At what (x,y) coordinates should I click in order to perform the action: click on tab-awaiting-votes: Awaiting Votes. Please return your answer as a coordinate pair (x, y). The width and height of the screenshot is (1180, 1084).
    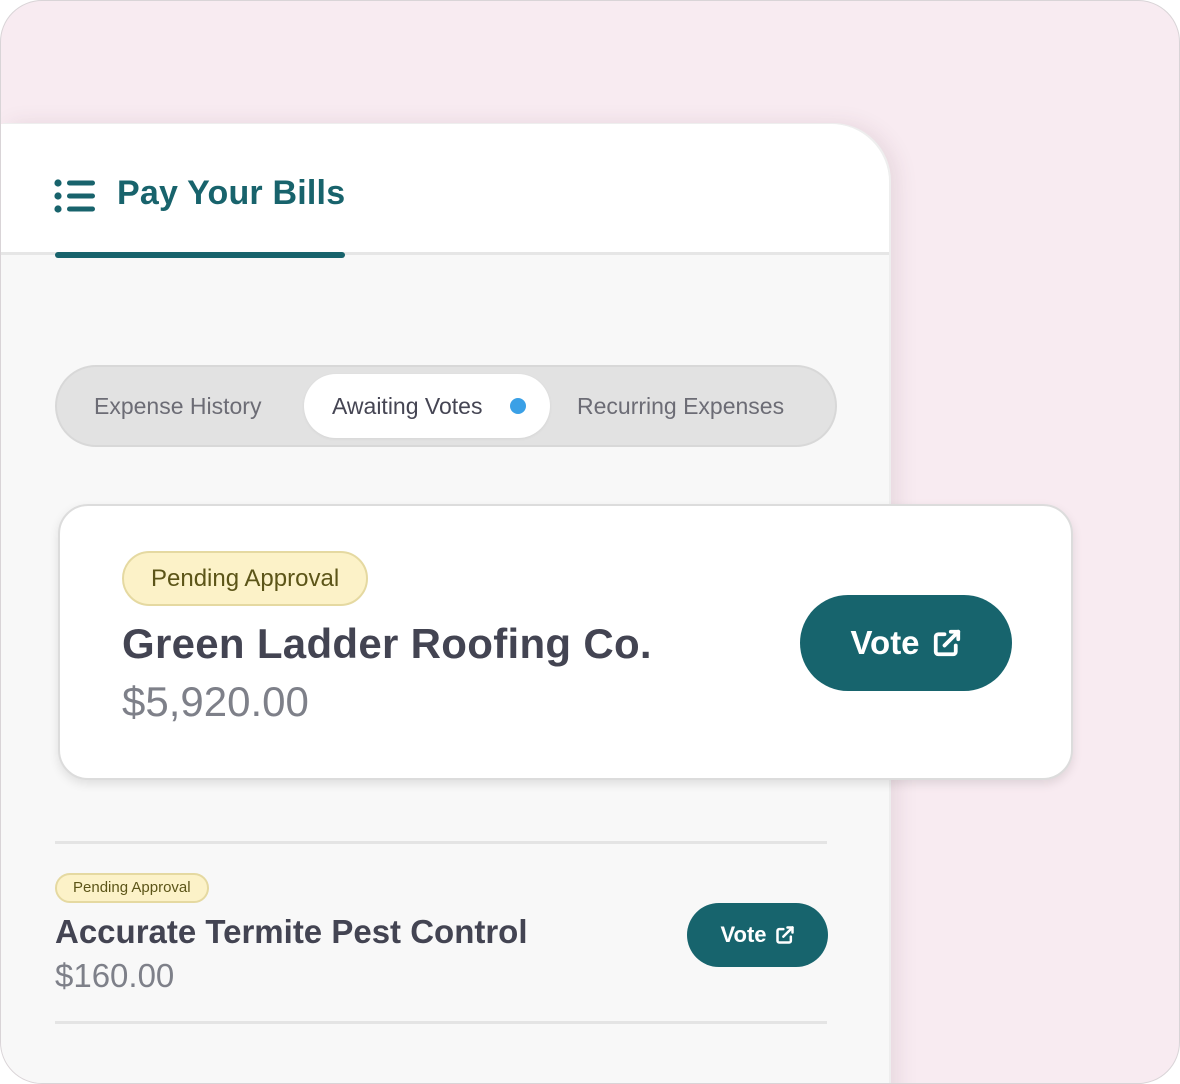
    Looking at the image, I should click on (427, 406).